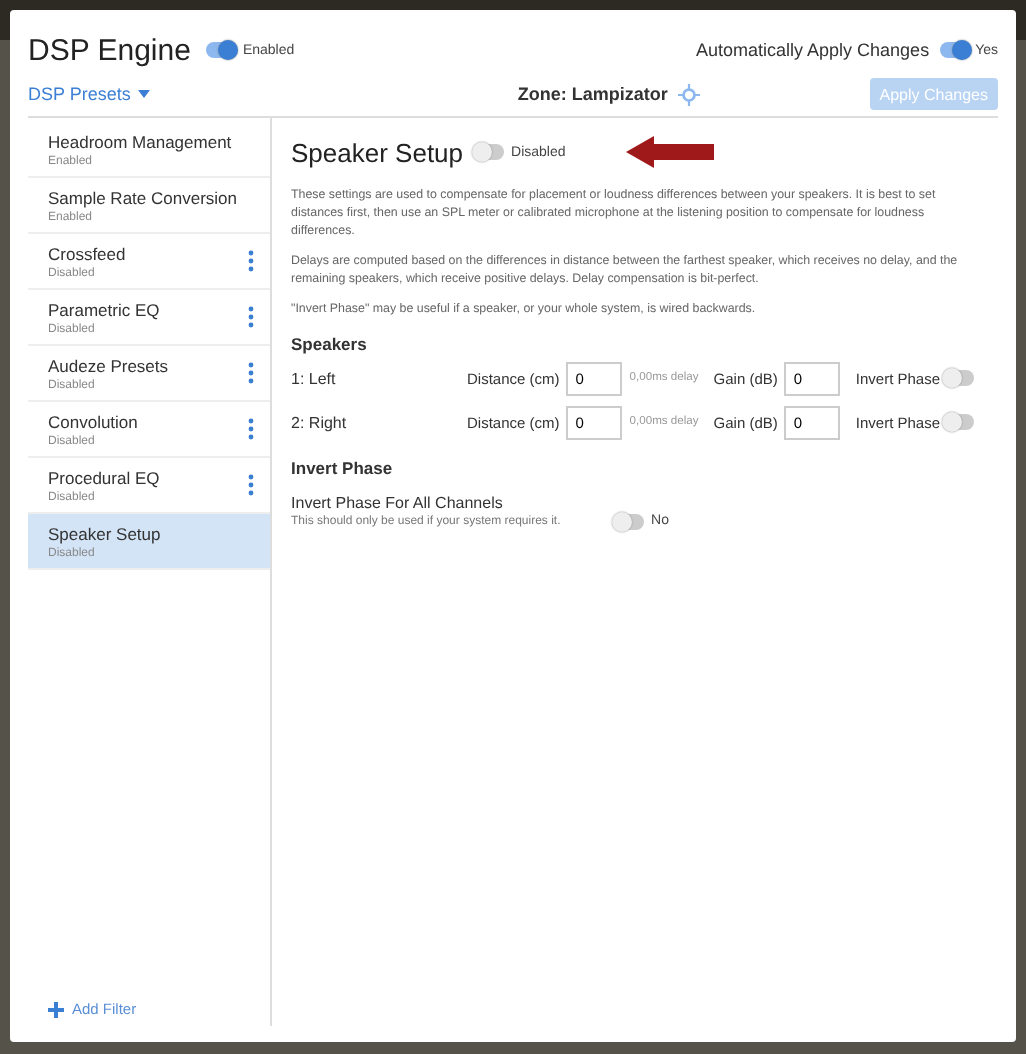  Describe the element at coordinates (398, 503) in the screenshot. I see `invert-all-label: Invert Phase For All Channels` at that location.